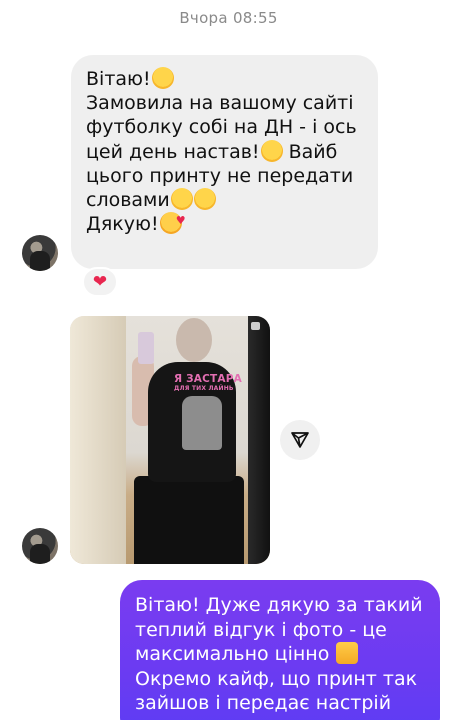 This screenshot has width=457, height=720. I want to click on raising-hands-emoji-icon, so click(347, 653).